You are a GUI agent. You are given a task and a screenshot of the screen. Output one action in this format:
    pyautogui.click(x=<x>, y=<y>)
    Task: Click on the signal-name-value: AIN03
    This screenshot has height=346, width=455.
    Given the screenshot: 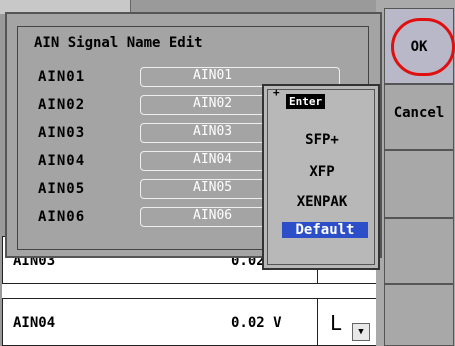 What is the action you would take?
    pyautogui.click(x=213, y=131)
    